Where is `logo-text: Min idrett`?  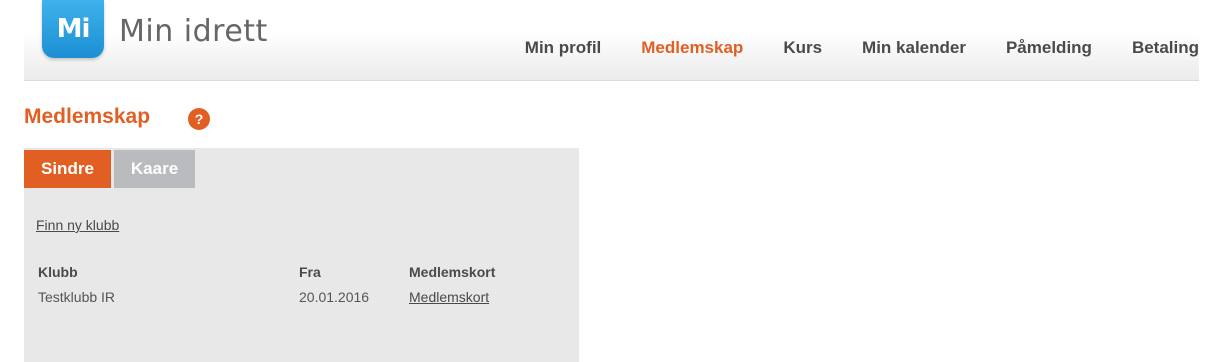
logo-text: Min idrett is located at coordinates (193, 31).